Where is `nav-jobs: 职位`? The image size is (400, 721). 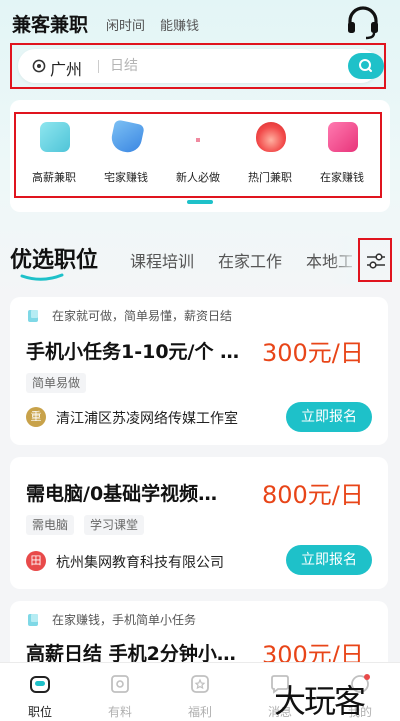 nav-jobs: 职位 is located at coordinates (40, 692).